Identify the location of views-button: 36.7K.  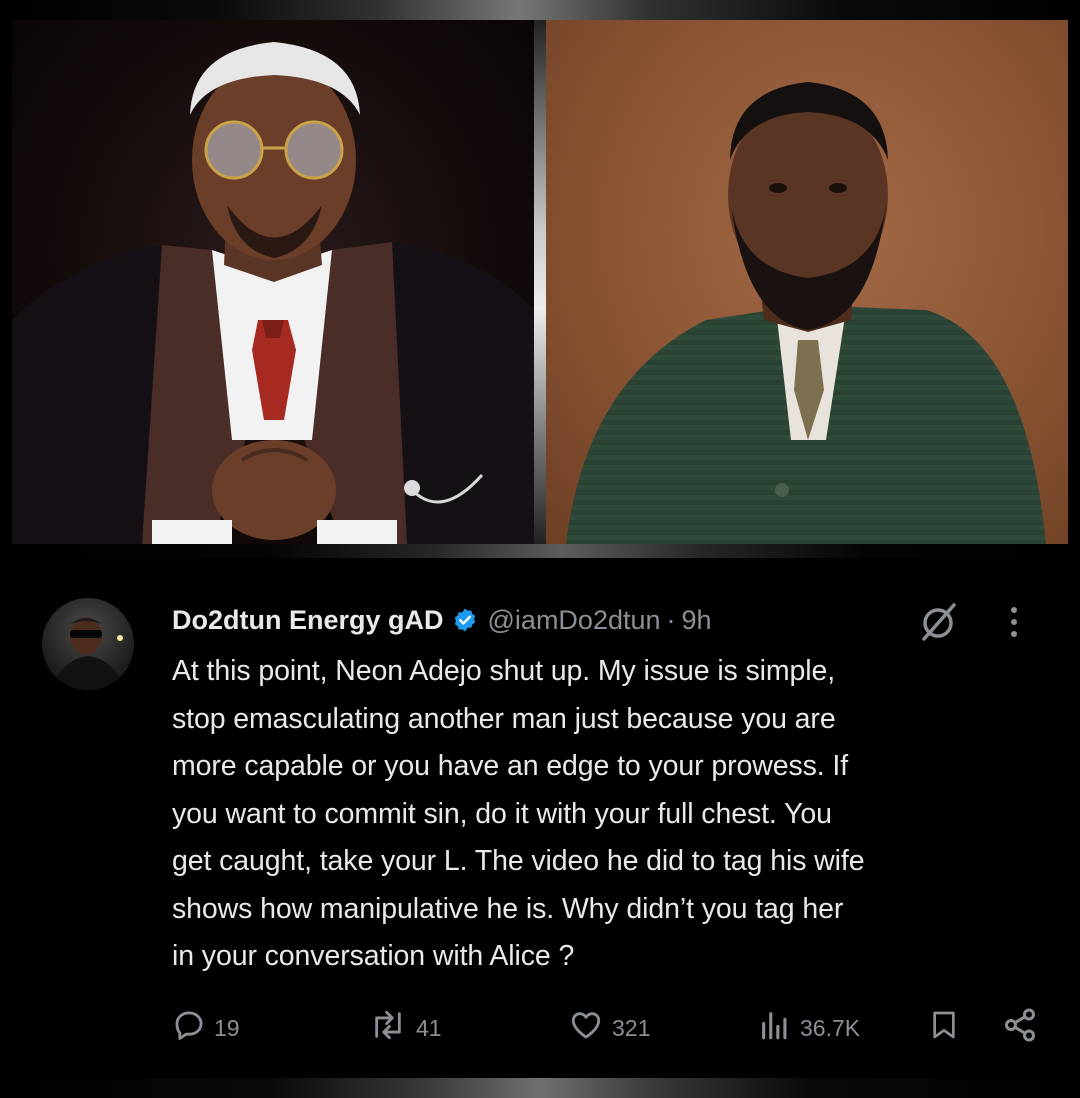
(809, 1028).